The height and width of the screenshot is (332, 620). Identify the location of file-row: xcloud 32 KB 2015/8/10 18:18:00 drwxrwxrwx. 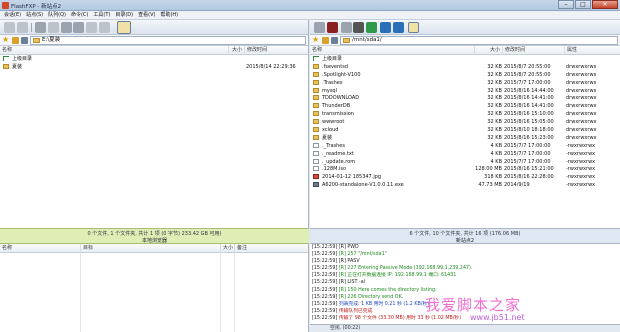
(465, 131).